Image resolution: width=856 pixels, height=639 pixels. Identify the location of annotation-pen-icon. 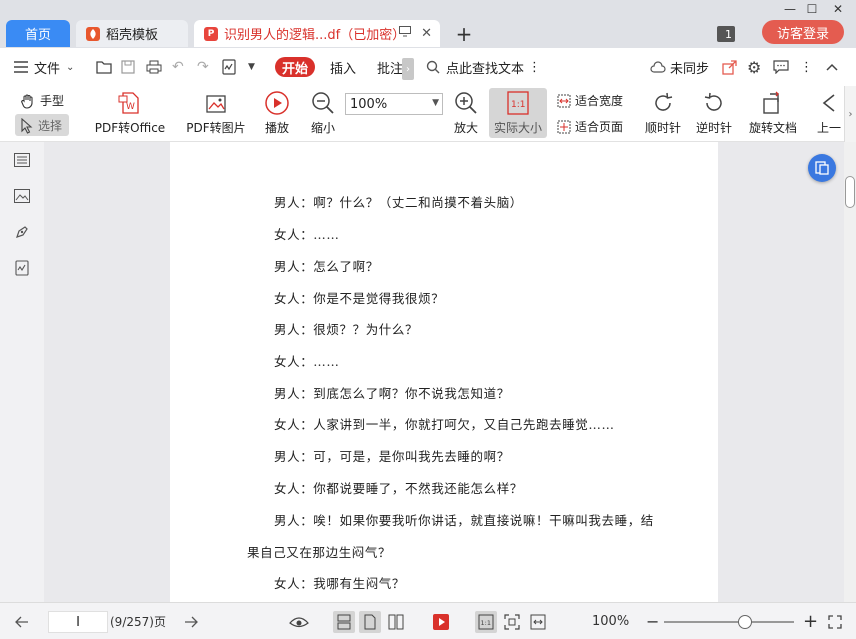
(22, 232).